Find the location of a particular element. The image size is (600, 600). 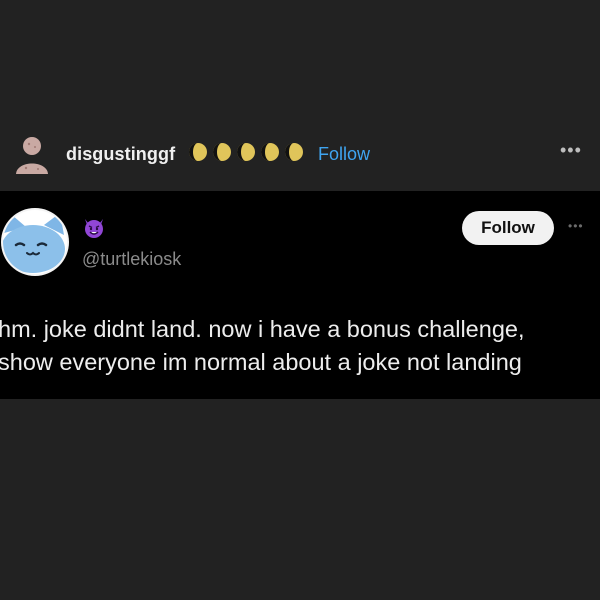

follow-button: Follow is located at coordinates (508, 228).